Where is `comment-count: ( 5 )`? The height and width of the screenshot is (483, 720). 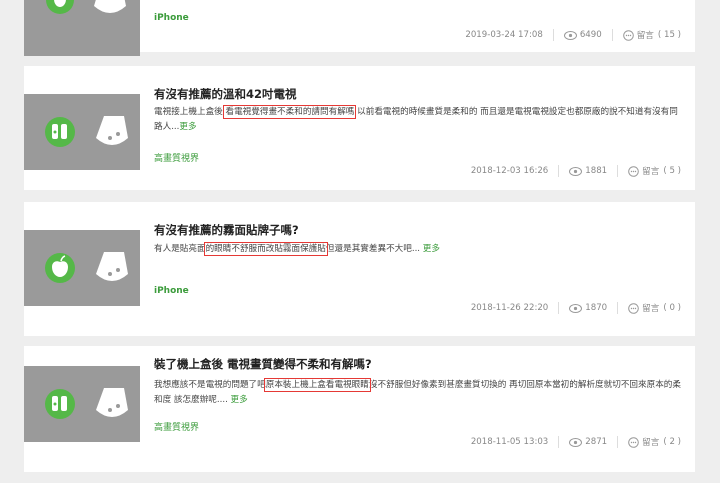
comment-count: ( 5 ) is located at coordinates (672, 171).